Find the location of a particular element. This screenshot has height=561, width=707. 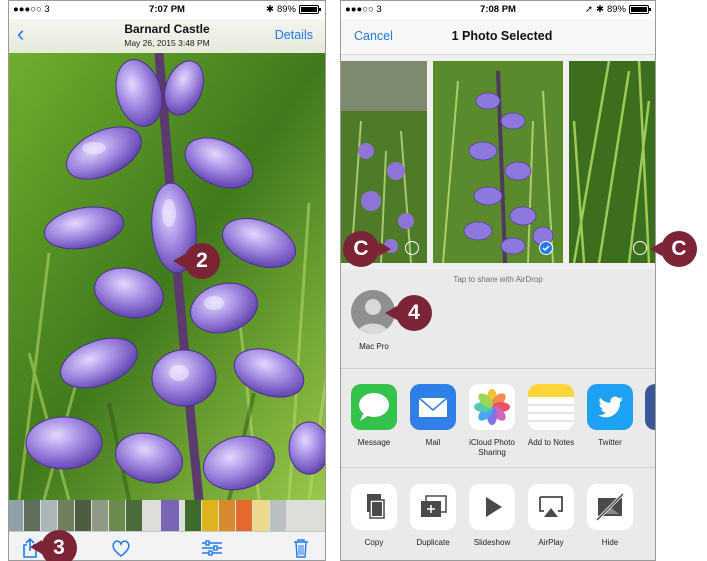

status-bar: ●●●○○ 3 7:08 PM ➚ ✱ 89% is located at coordinates (498, 10).